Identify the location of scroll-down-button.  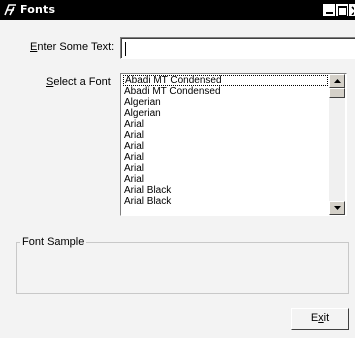
(337, 208).